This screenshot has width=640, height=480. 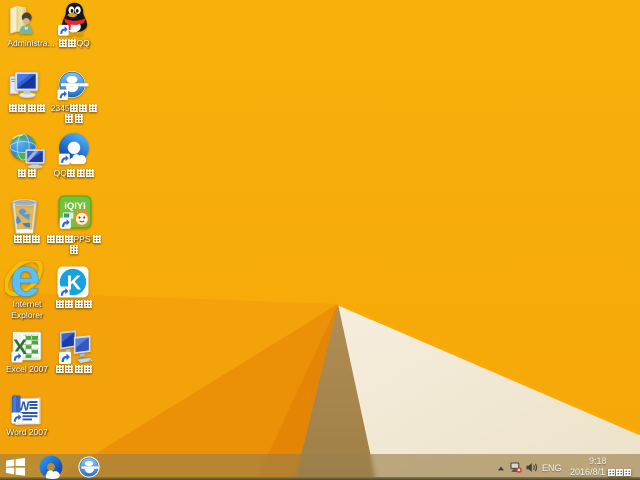 What do you see at coordinates (75, 206) in the screenshot?
I see `svg-text: iQIYI` at bounding box center [75, 206].